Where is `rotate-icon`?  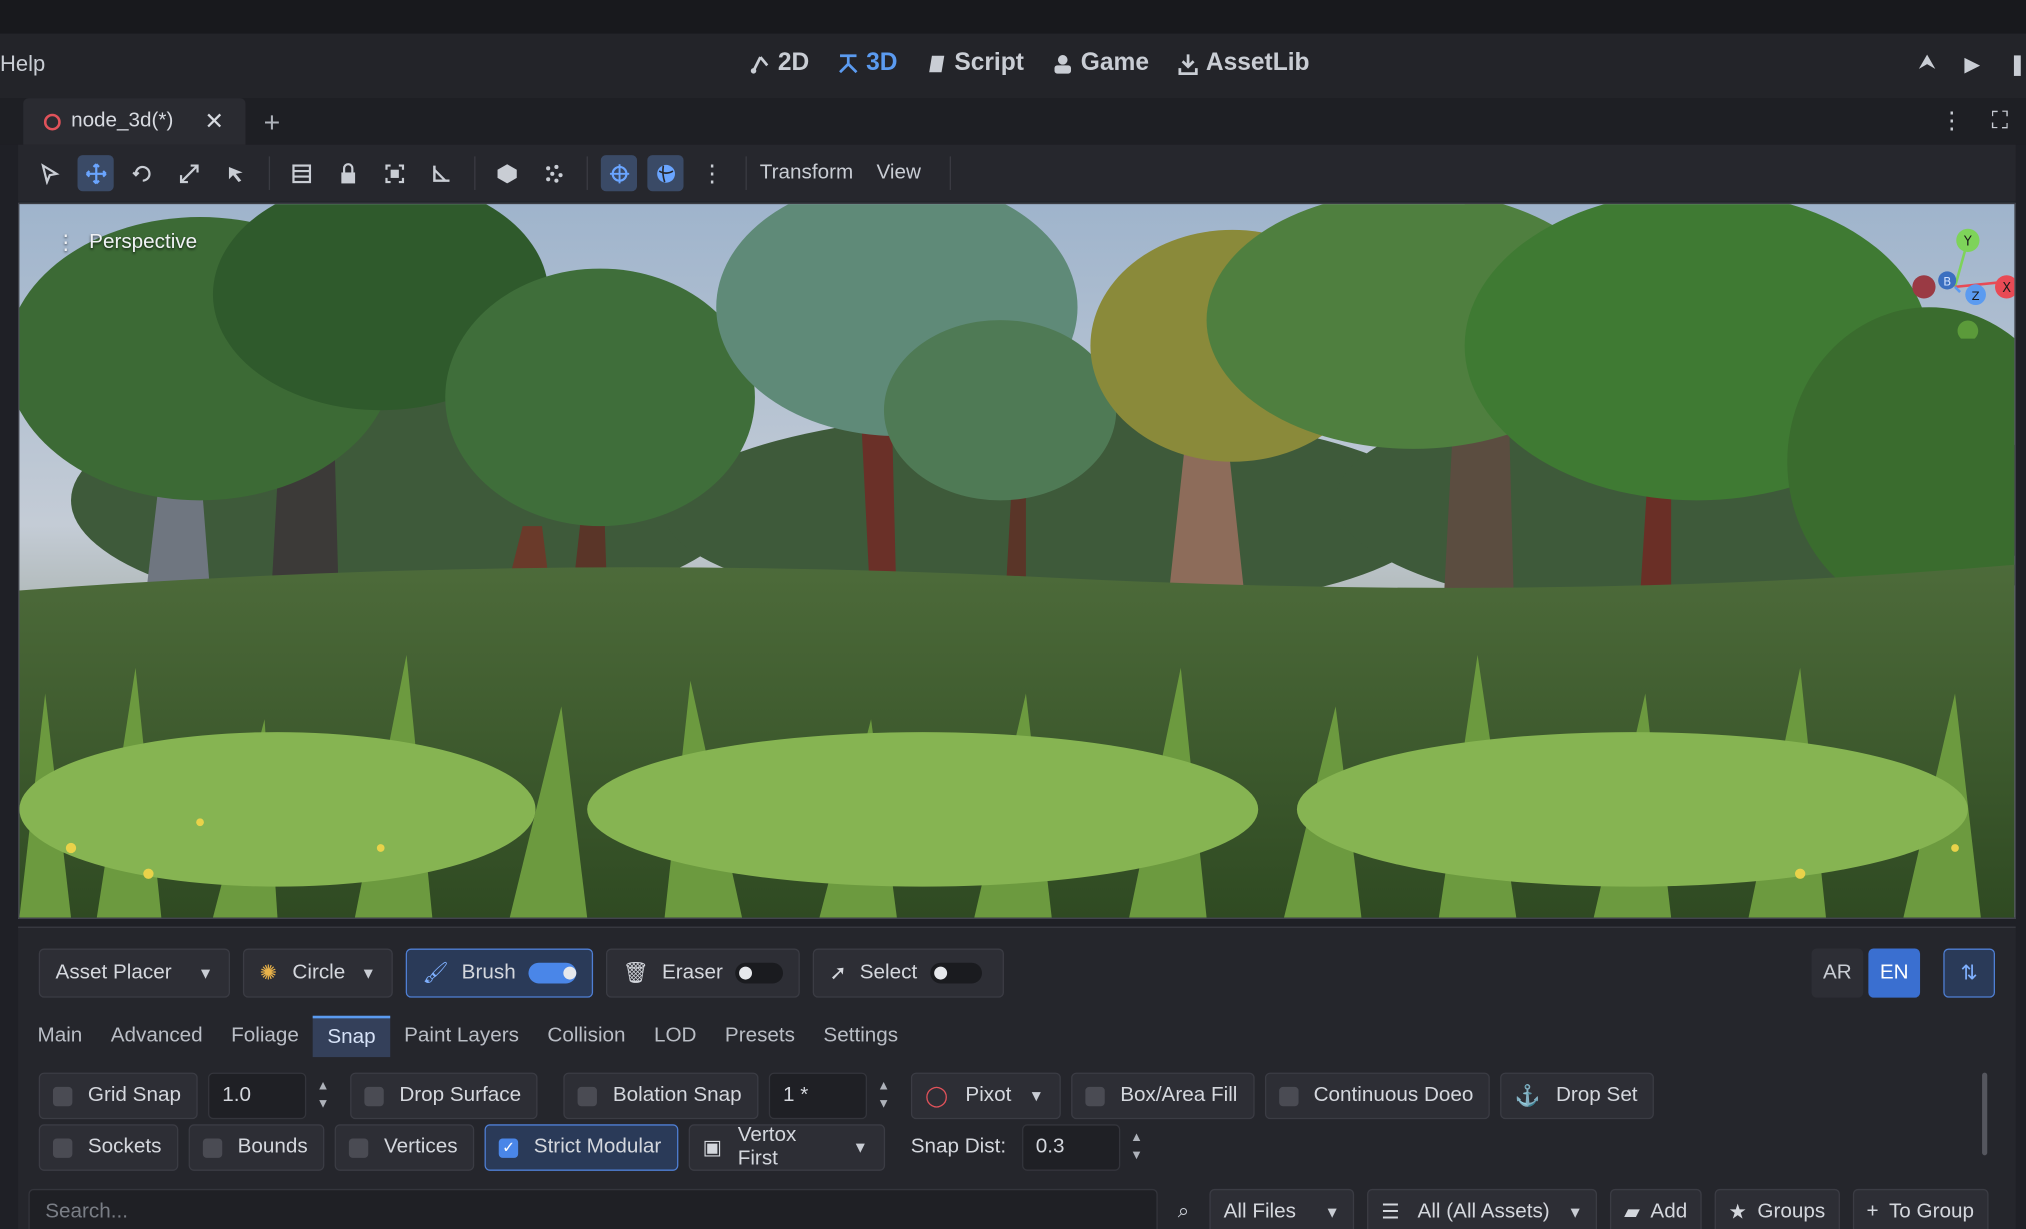 rotate-icon is located at coordinates (140, 173).